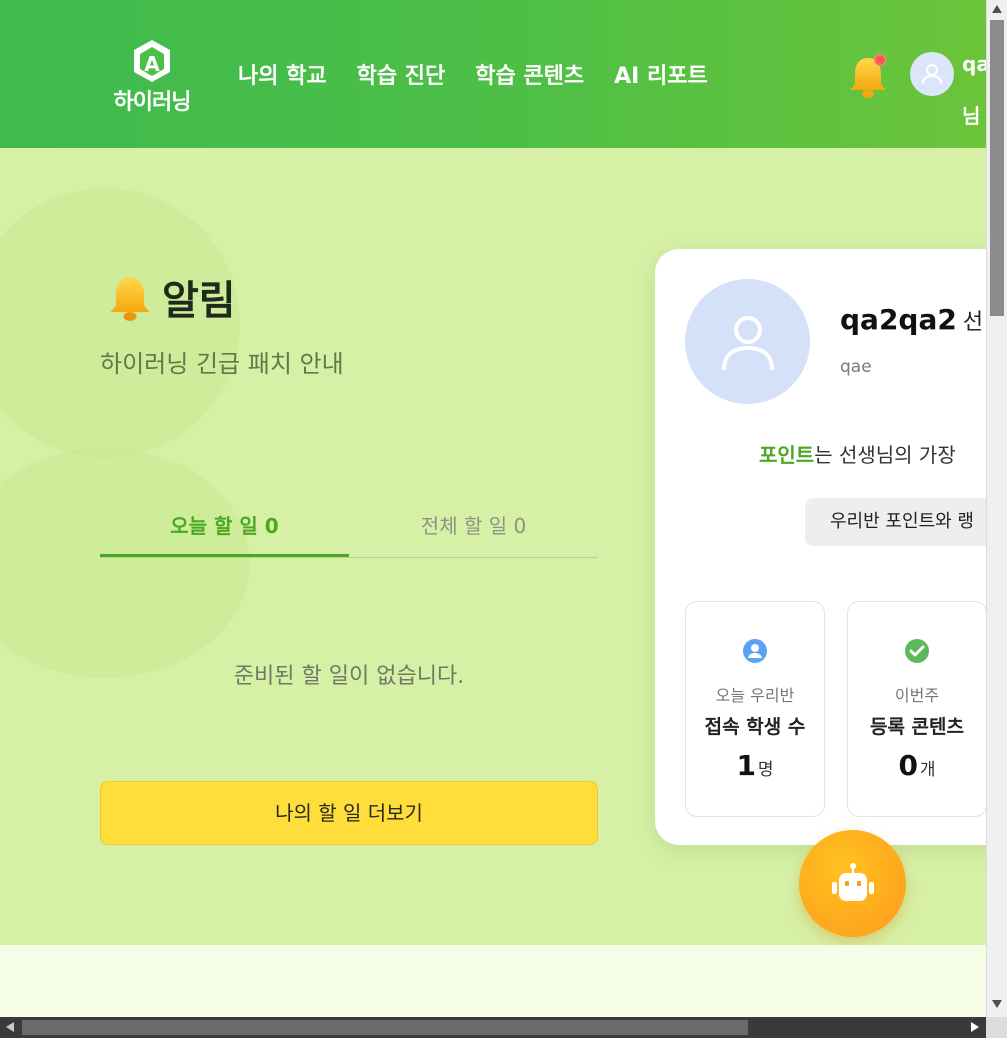 Image resolution: width=1007 pixels, height=1038 pixels. I want to click on stat-value: 1명, so click(755, 765).